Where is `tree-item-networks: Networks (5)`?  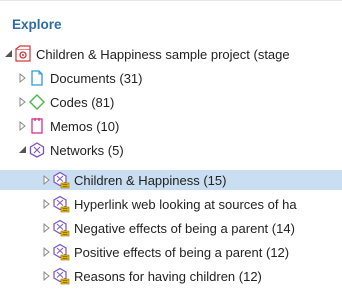 tree-item-networks: Networks (5) is located at coordinates (171, 150).